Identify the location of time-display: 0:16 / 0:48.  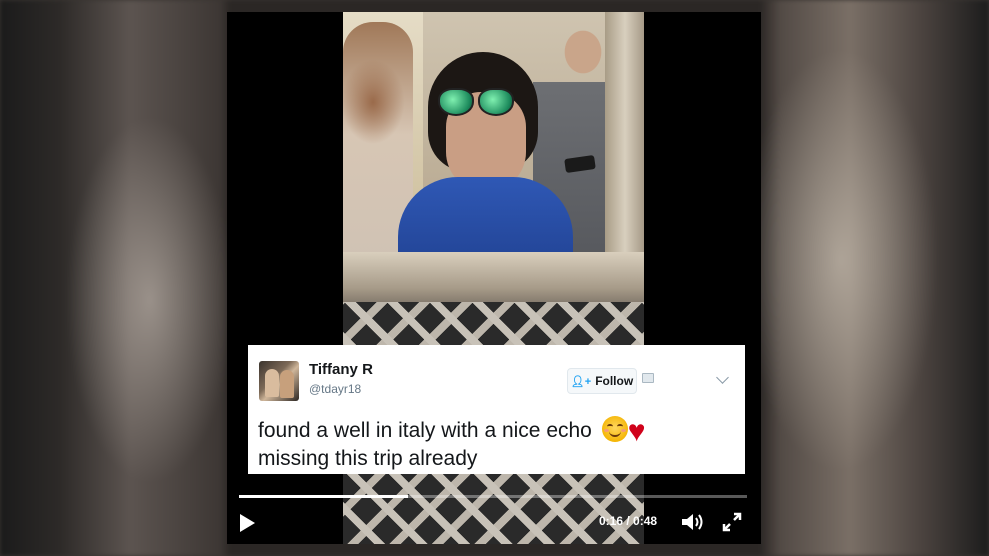
(628, 521).